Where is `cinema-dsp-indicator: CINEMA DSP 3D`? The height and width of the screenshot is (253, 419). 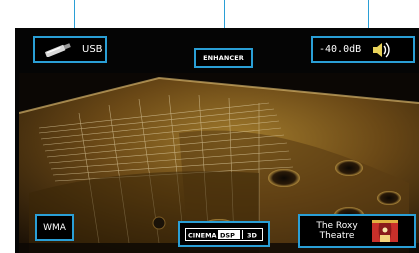
cinema-dsp-indicator: CINEMA DSP 3D is located at coordinates (224, 234).